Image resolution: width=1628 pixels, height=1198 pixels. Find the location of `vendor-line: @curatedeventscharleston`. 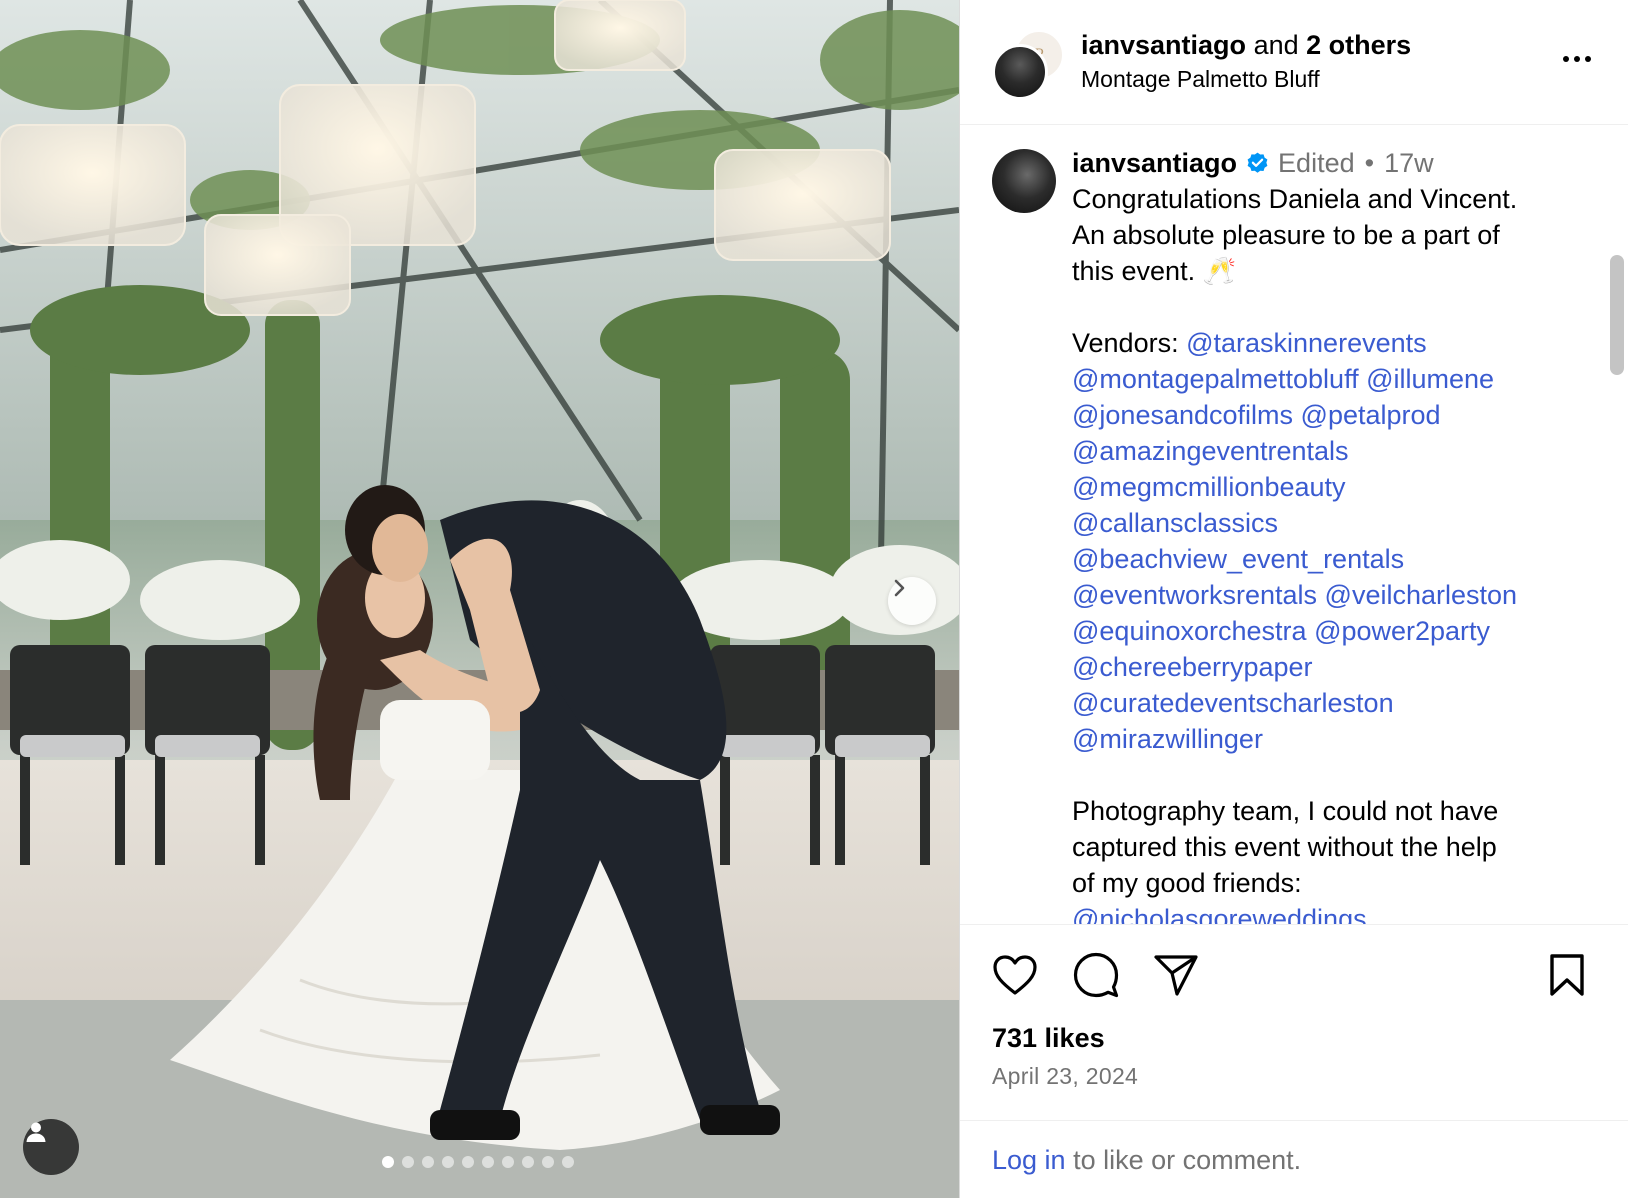

vendor-line: @curatedeventscharleston is located at coordinates (1322, 703).